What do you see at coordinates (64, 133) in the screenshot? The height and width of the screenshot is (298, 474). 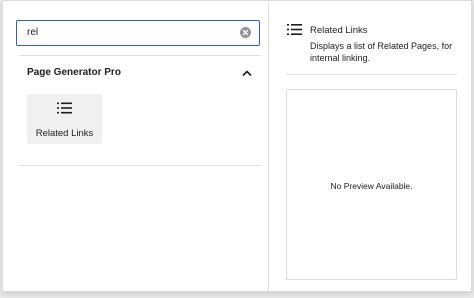 I see `block-item-label: Related Links` at bounding box center [64, 133].